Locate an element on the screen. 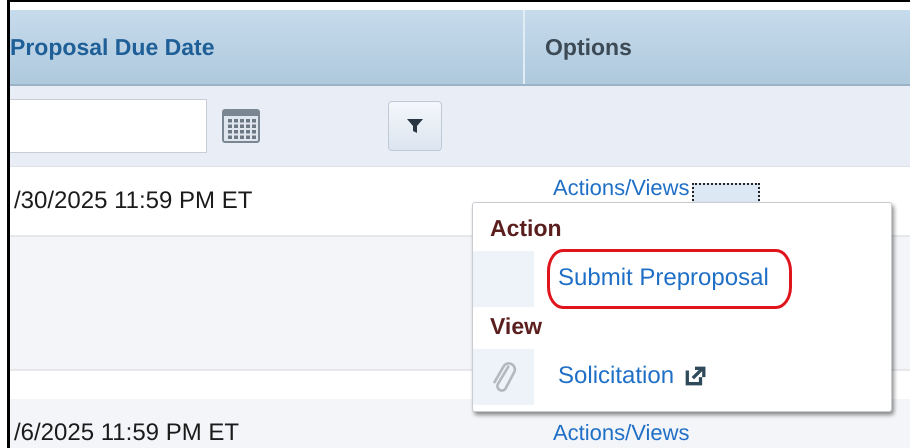  menu-item: Solicitation is located at coordinates (638, 377).